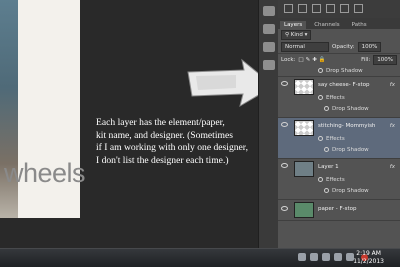 The image size is (400, 267). I want to click on clock-date: 11/2/2013, so click(368, 261).